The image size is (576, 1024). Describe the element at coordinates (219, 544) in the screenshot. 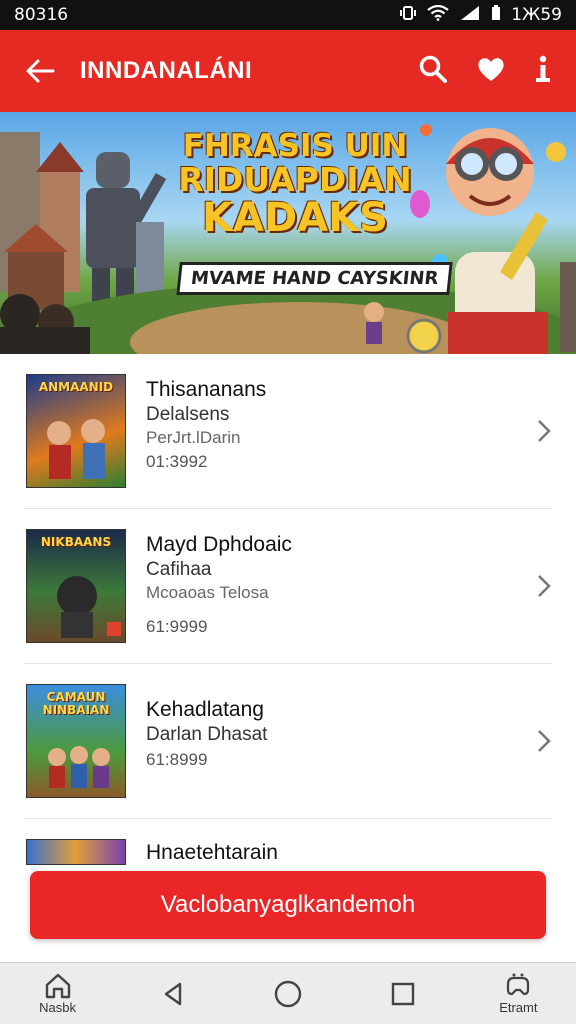

I see `item-title: Mayd Dphdoaic` at that location.